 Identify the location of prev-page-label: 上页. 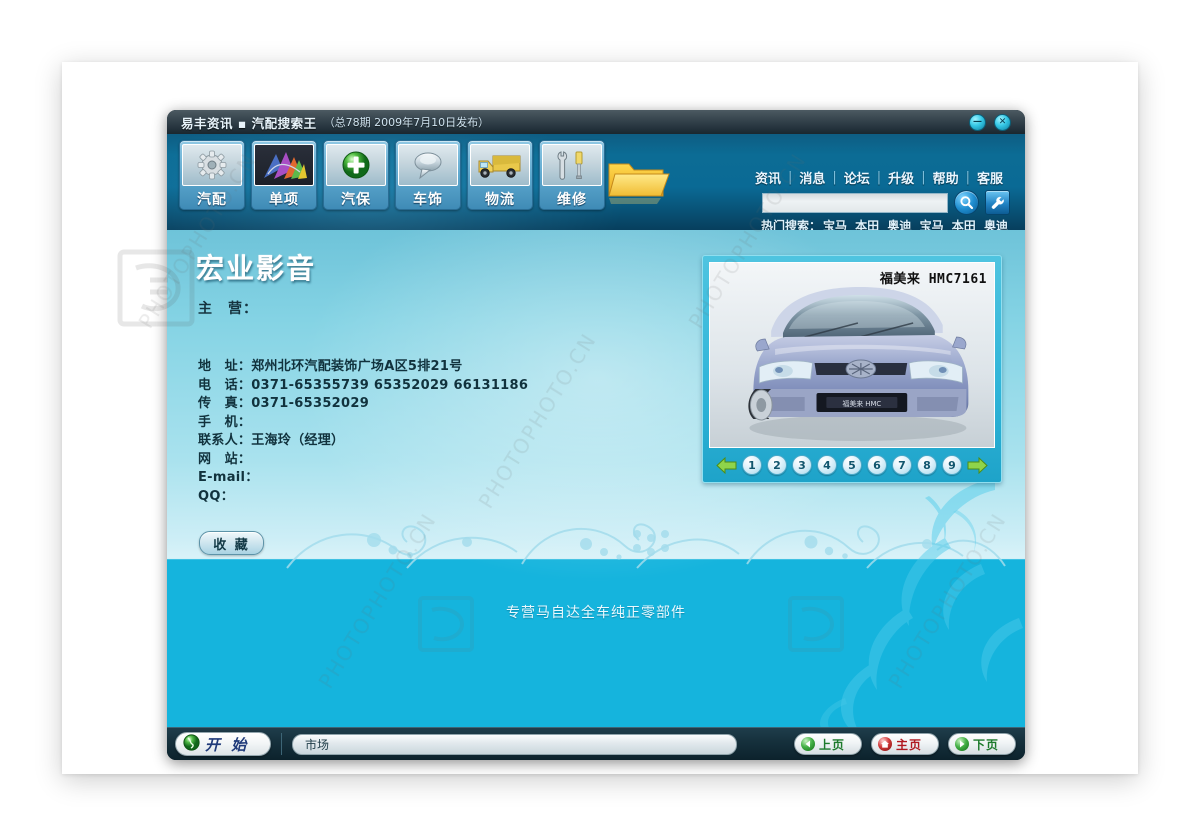
(832, 744).